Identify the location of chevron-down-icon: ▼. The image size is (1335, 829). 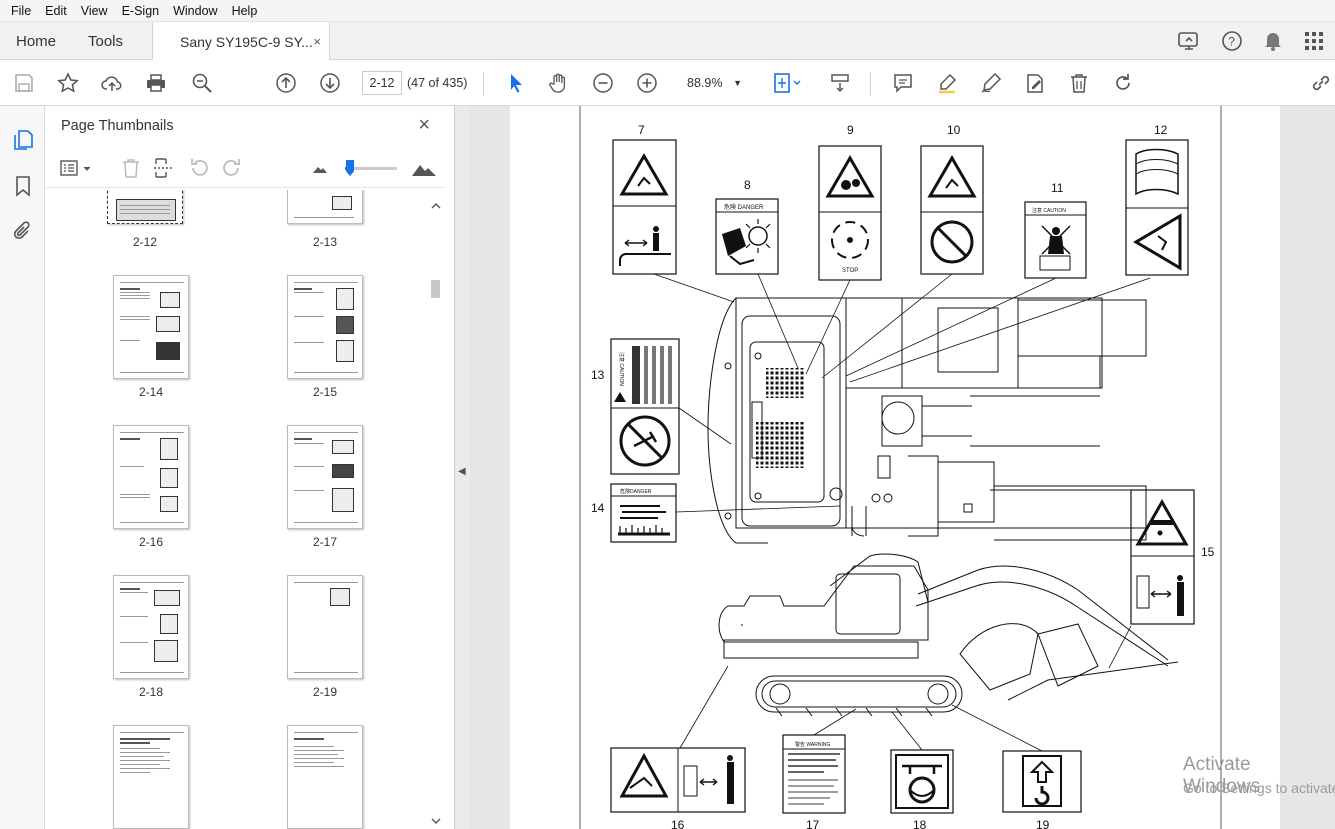
(737, 83).